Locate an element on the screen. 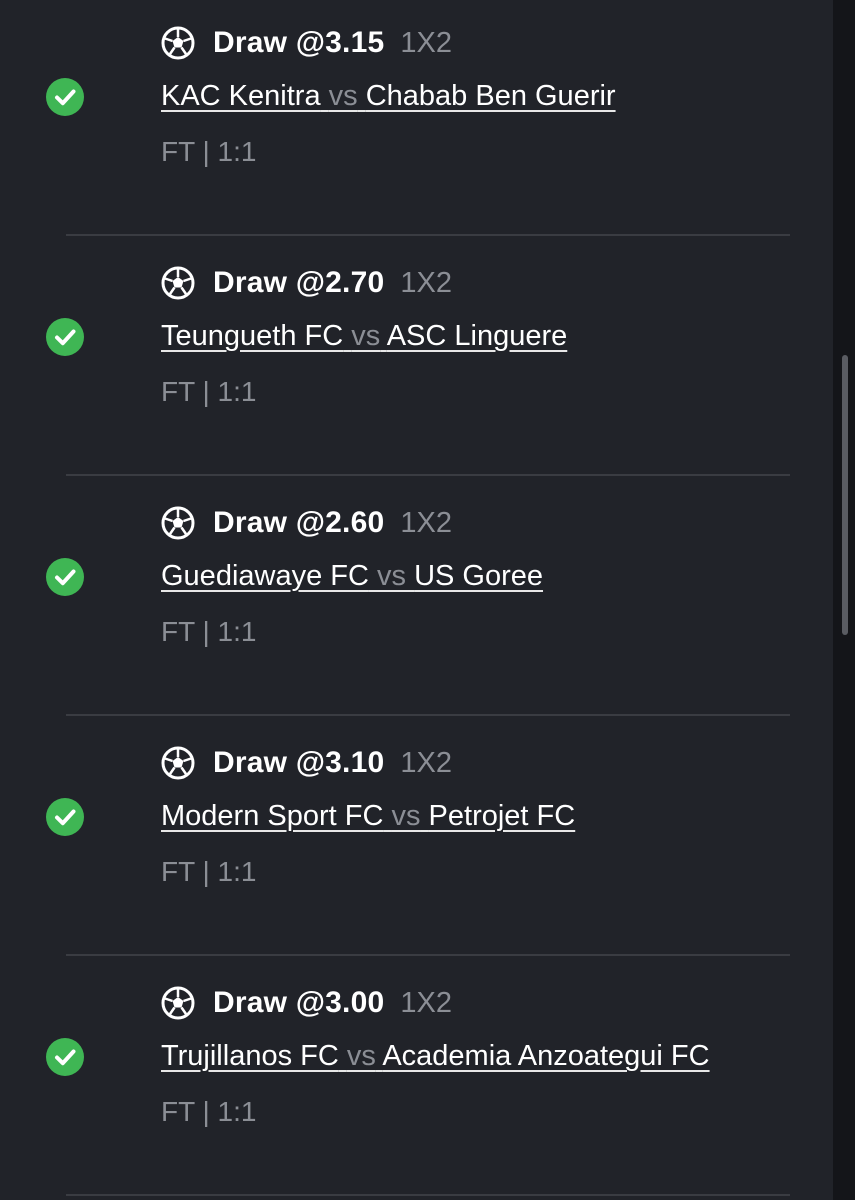 The height and width of the screenshot is (1200, 855). bet-pick-odds: Draw @2.60 is located at coordinates (299, 522).